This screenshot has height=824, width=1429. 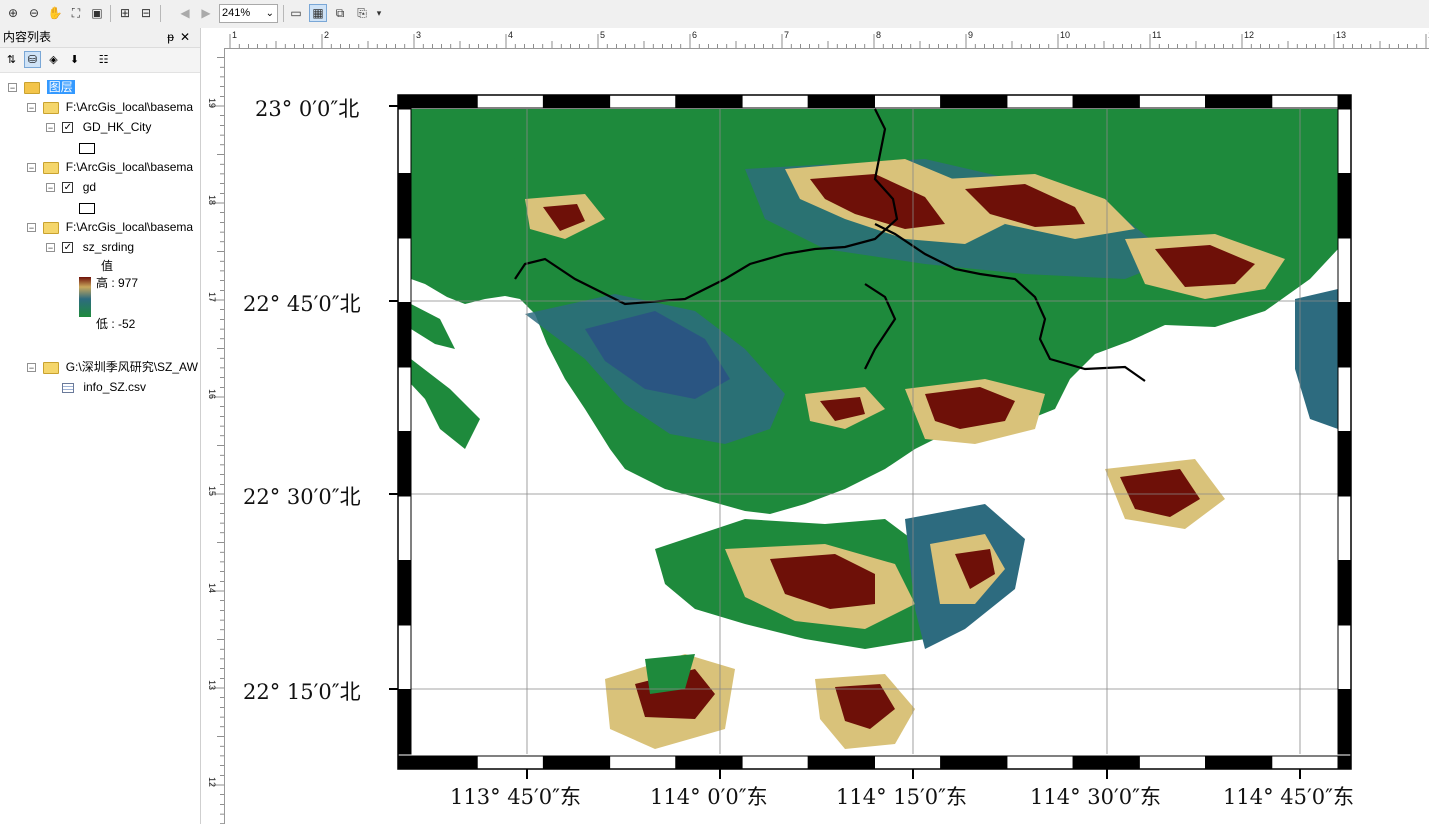 I want to click on focus-frame-icon: ▦, so click(x=318, y=13).